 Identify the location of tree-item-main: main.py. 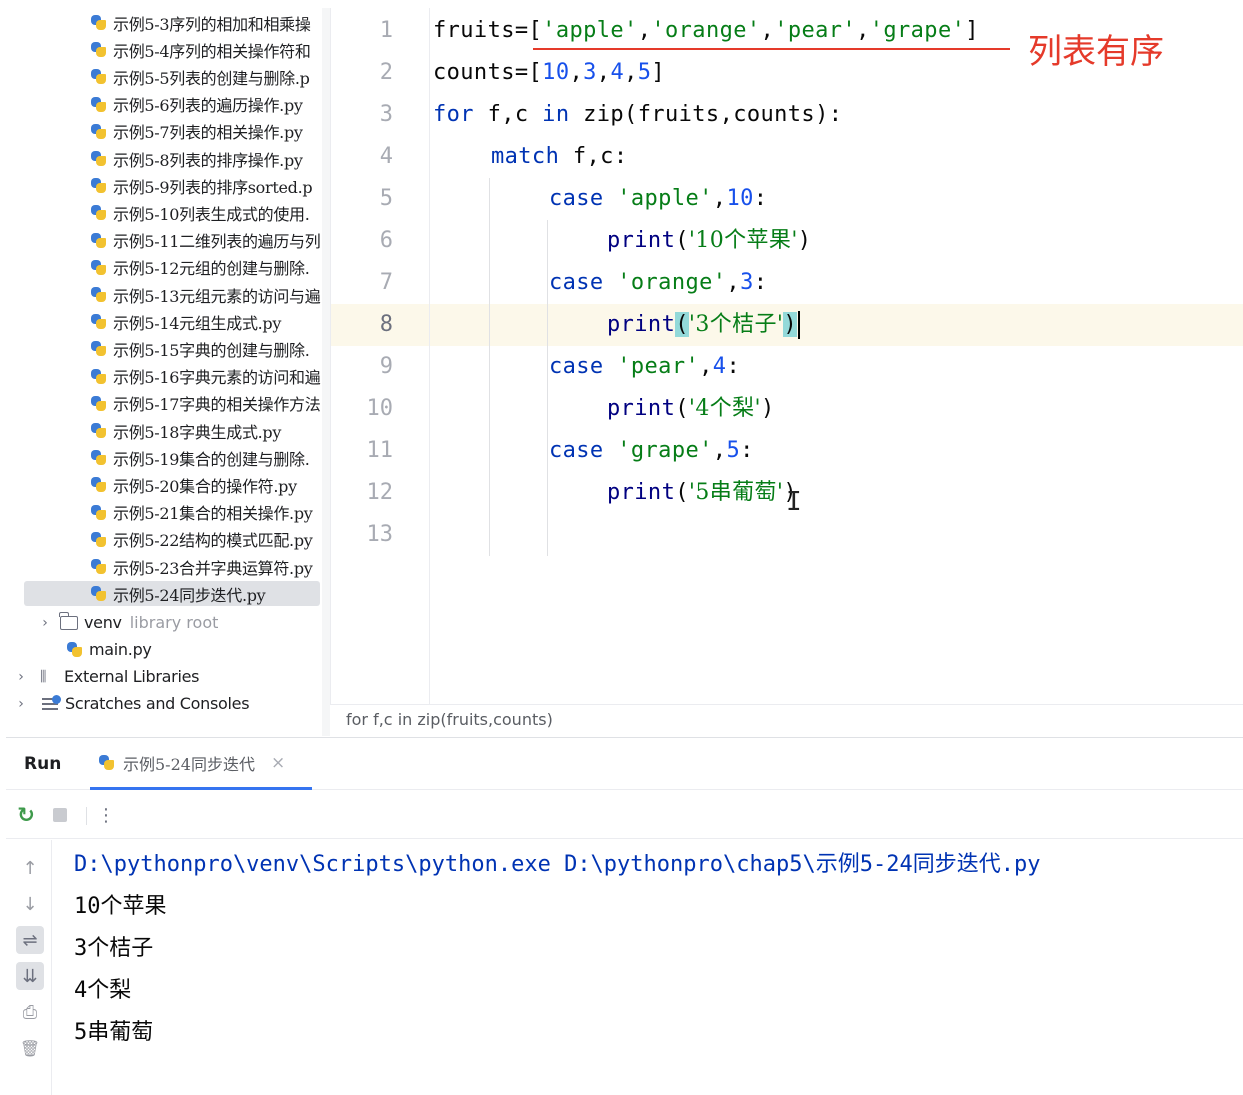
(168, 649).